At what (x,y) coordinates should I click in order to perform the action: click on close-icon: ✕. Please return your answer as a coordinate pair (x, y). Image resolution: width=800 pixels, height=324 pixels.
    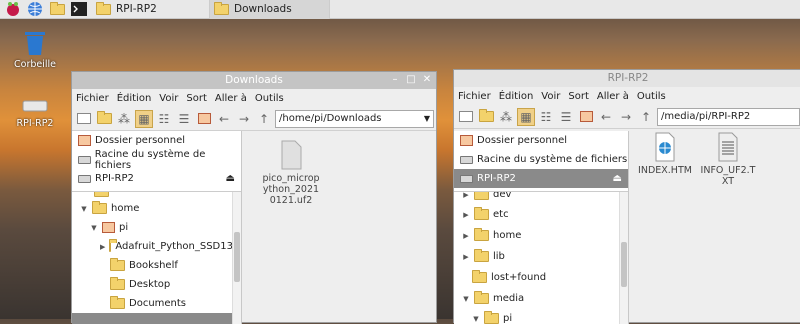
    Looking at the image, I should click on (427, 80).